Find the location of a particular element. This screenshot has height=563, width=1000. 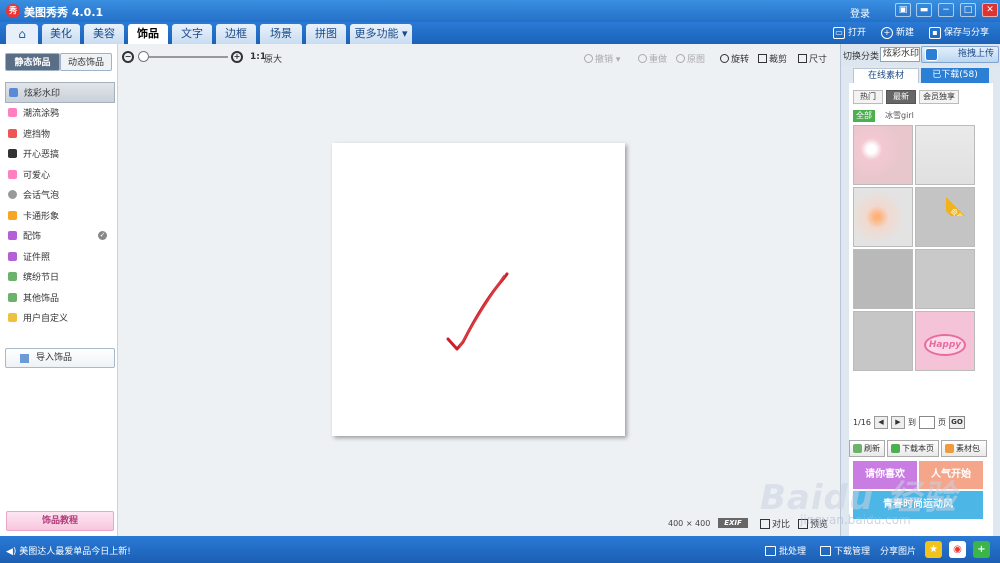

undo-button: 撤销 ▾ is located at coordinates (602, 58).